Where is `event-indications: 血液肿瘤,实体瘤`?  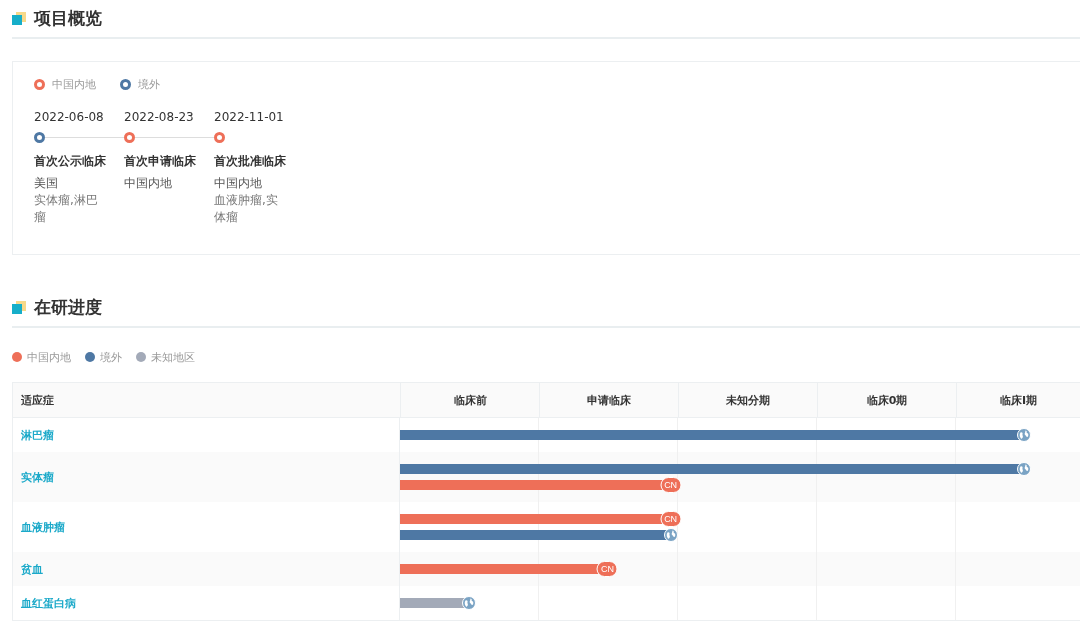 event-indications: 血液肿瘤,实体瘤 is located at coordinates (246, 209).